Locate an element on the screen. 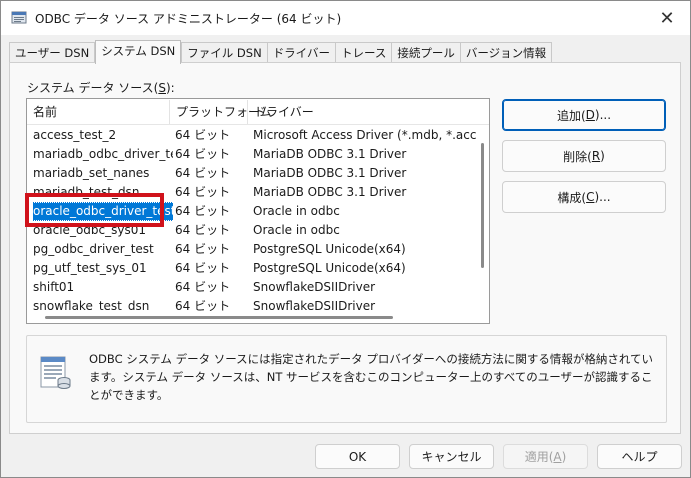 This screenshot has width=691, height=478. tab-user-dsn: ユーザー DSN is located at coordinates (52, 52).